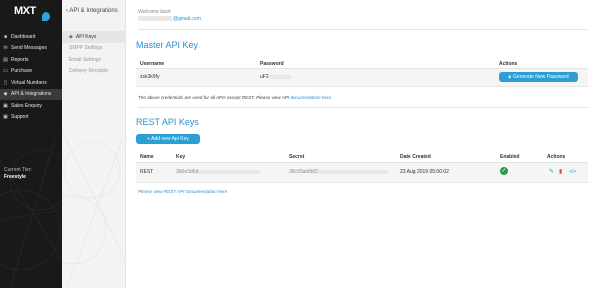 The height and width of the screenshot is (288, 600). What do you see at coordinates (147, 172) in the screenshot?
I see `row-name: REST` at bounding box center [147, 172].